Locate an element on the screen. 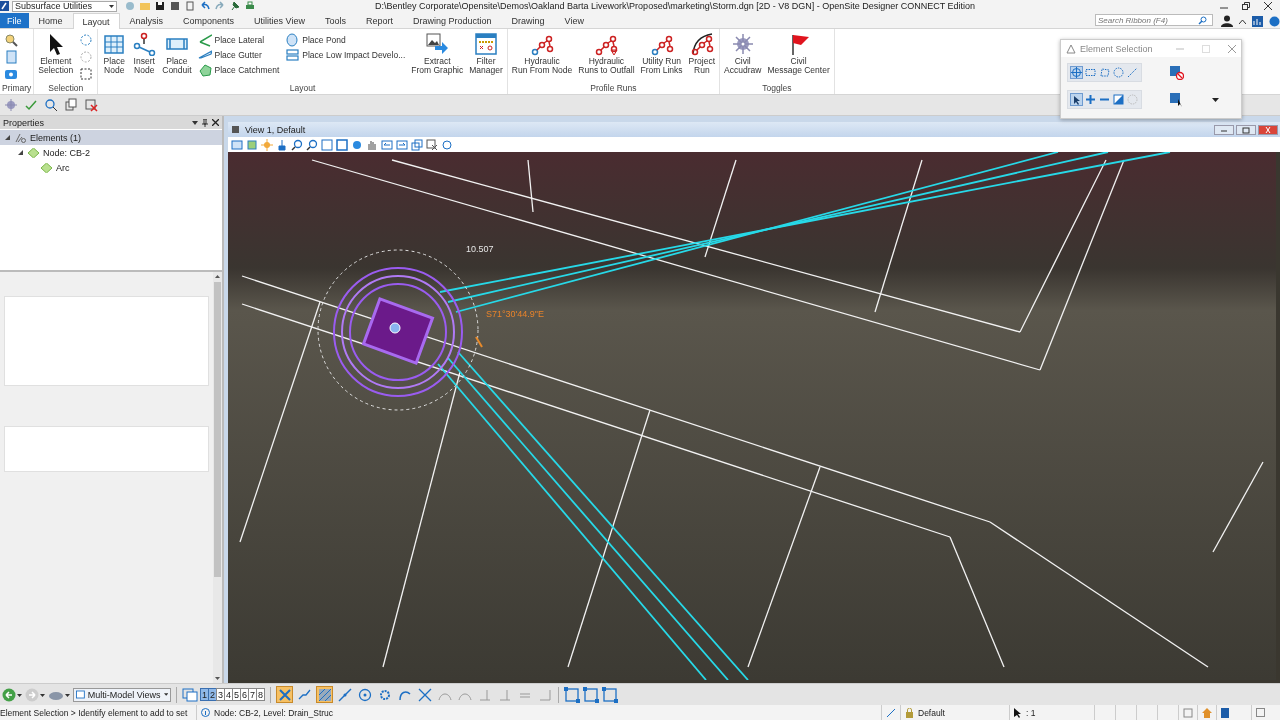 The image size is (1280, 720). next-view-icon is located at coordinates (402, 144).